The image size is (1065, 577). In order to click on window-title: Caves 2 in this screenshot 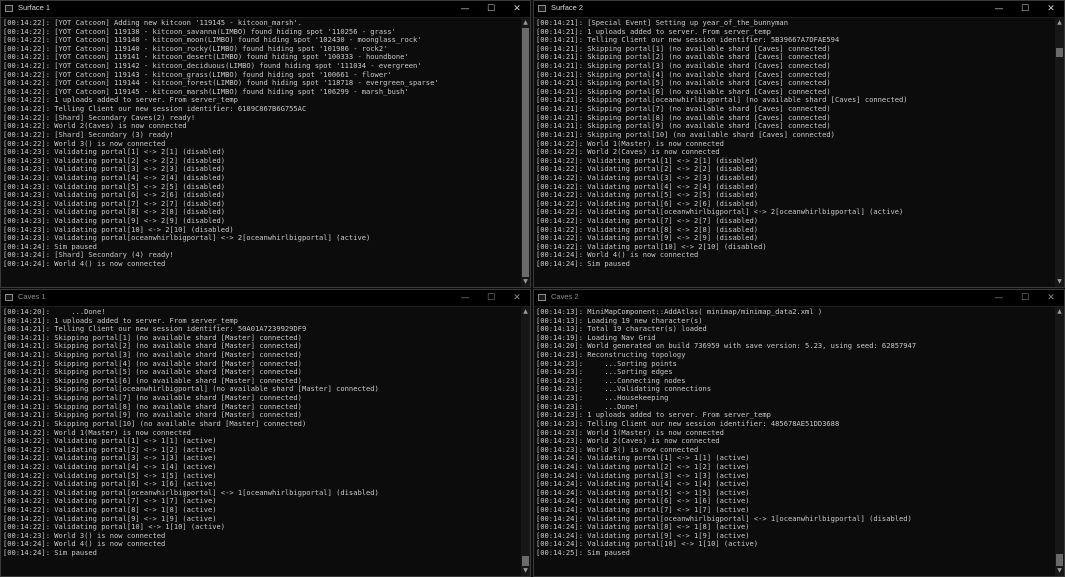, I will do `click(565, 296)`.